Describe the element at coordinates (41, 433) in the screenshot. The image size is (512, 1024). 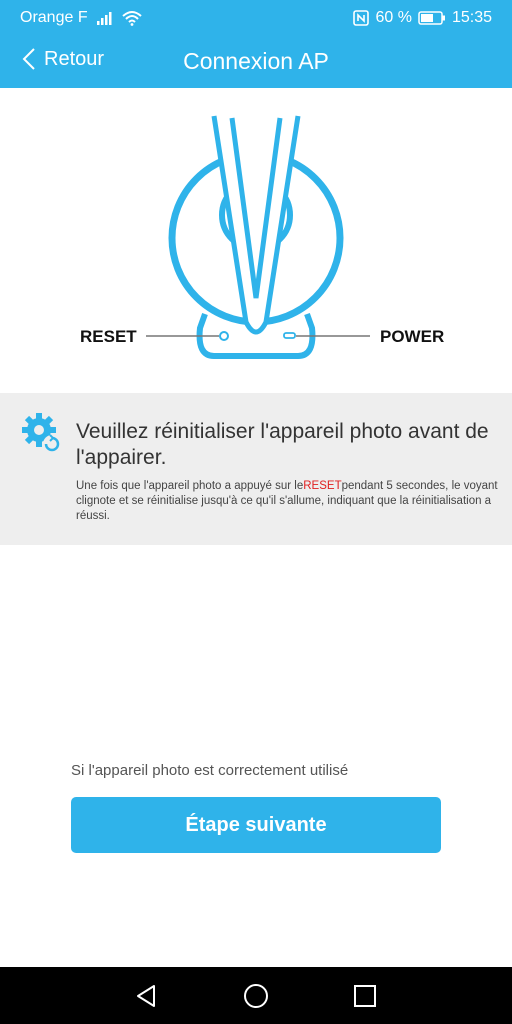
I see `gear-refresh-icon` at that location.